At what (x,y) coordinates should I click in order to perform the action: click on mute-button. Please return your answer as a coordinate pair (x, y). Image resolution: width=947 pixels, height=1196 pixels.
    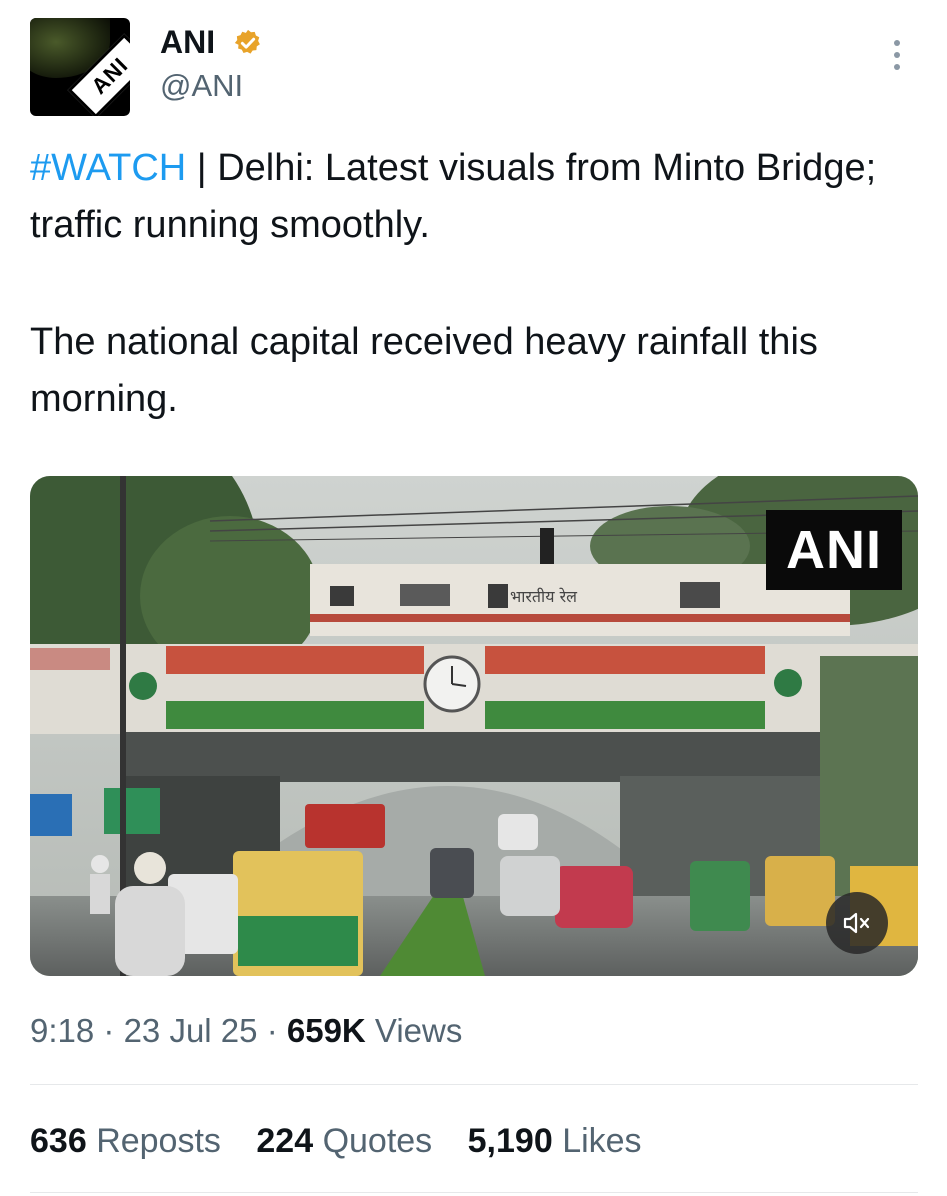
    Looking at the image, I should click on (857, 923).